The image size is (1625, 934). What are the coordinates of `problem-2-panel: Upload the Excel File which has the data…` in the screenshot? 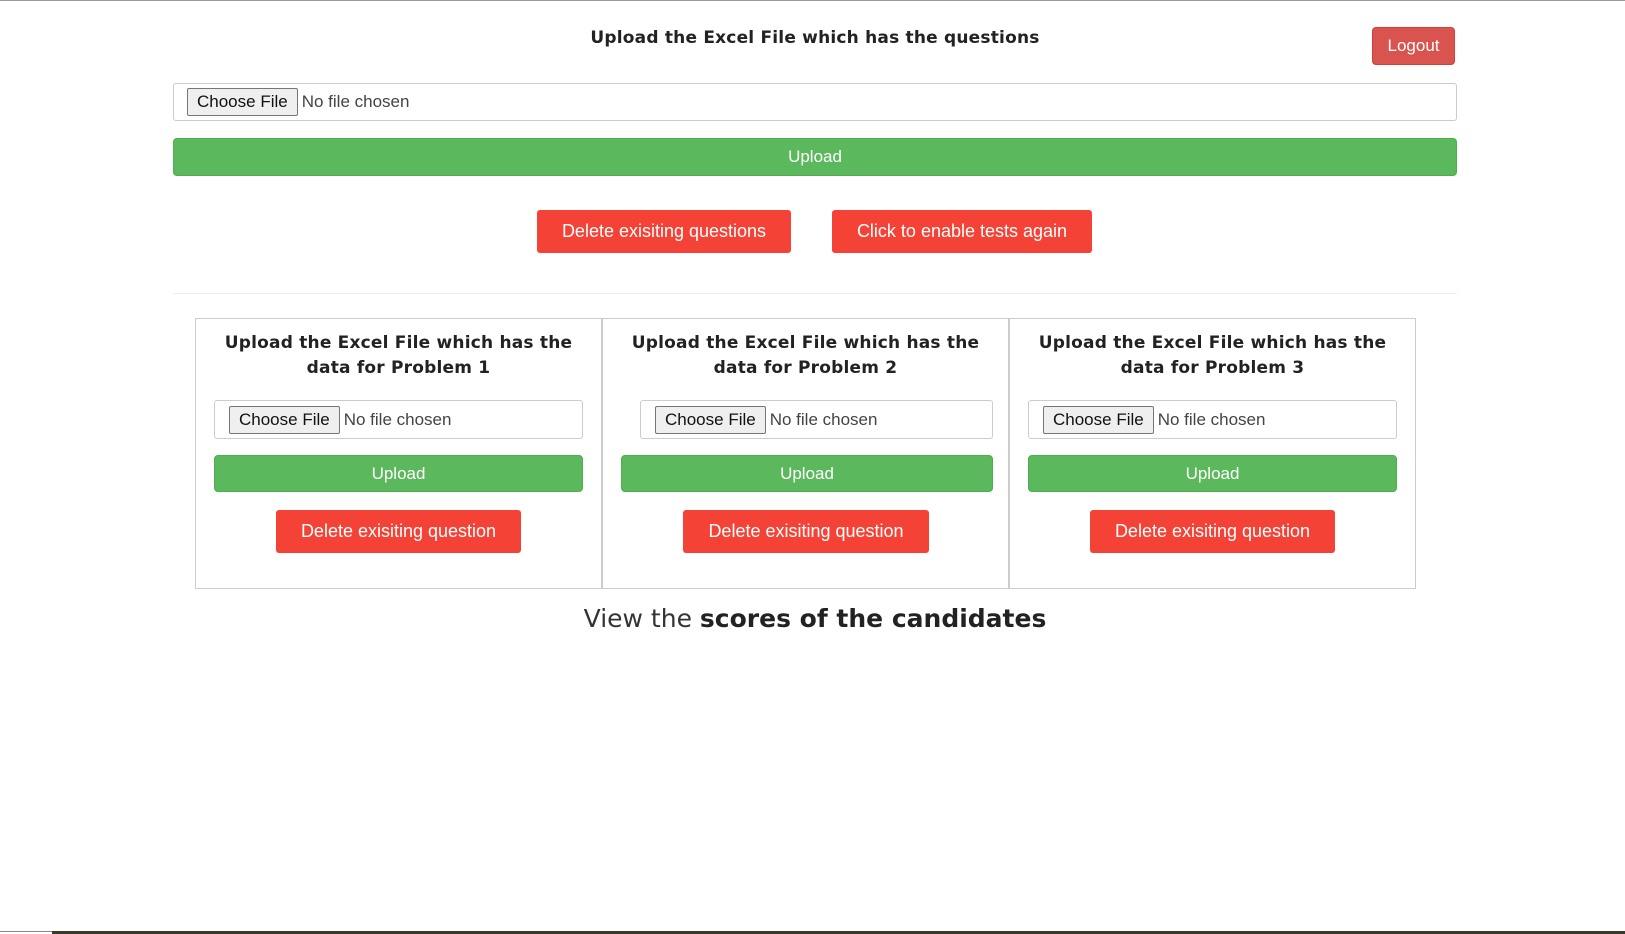 It's located at (805, 453).